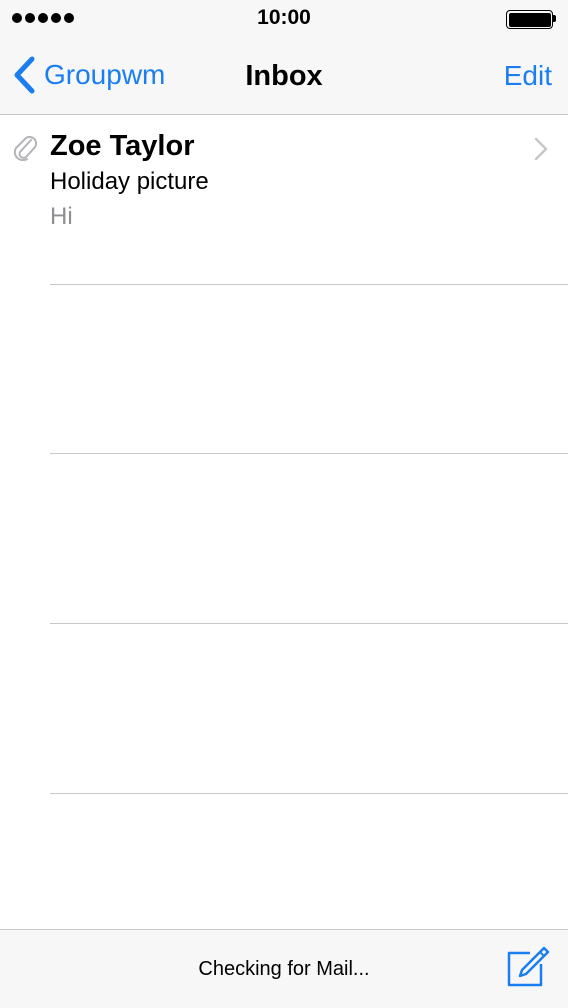 The height and width of the screenshot is (1008, 568). I want to click on battery-icon, so click(531, 19).